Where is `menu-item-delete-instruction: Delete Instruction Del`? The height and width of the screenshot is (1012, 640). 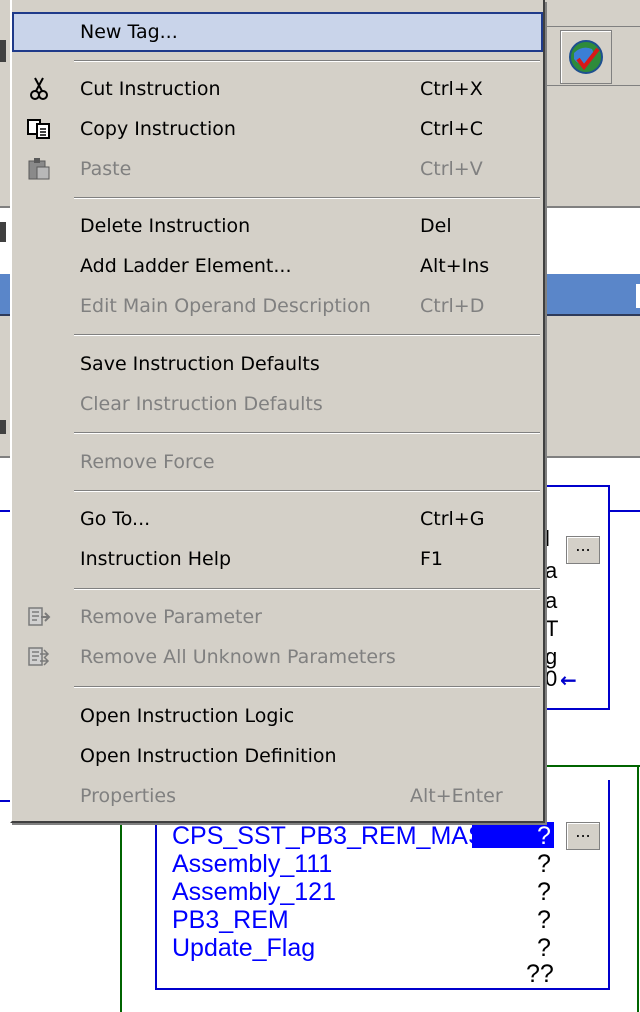
menu-item-delete-instruction: Delete Instruction Del is located at coordinates (277, 226).